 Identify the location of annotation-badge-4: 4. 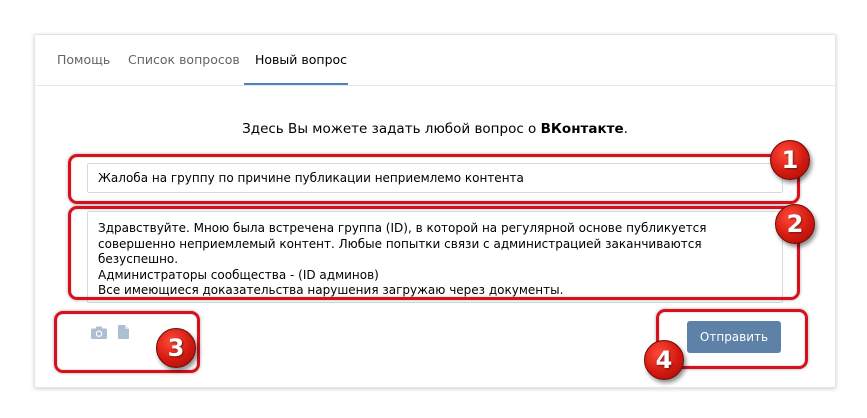
(664, 360).